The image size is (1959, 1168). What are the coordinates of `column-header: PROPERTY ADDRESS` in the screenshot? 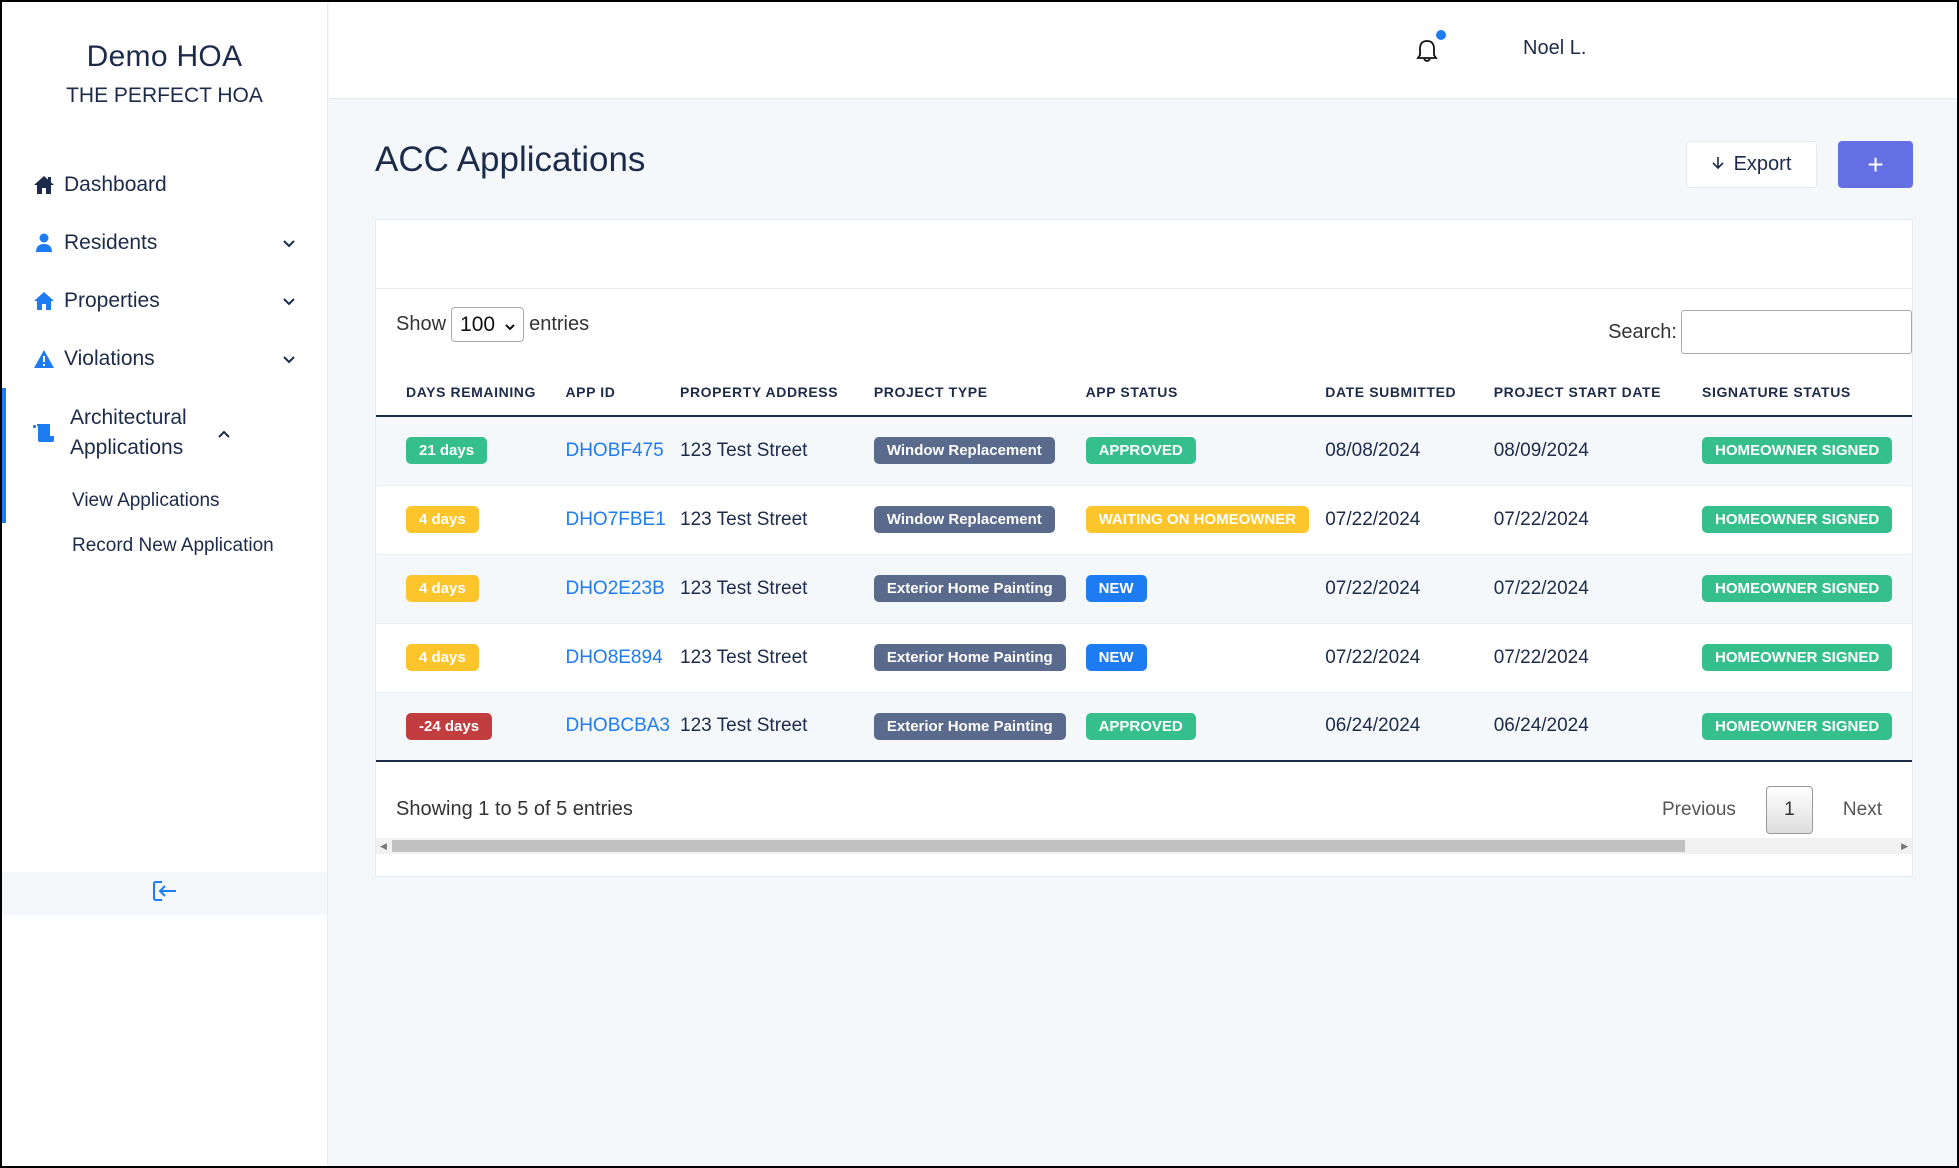 It's located at (764, 393).